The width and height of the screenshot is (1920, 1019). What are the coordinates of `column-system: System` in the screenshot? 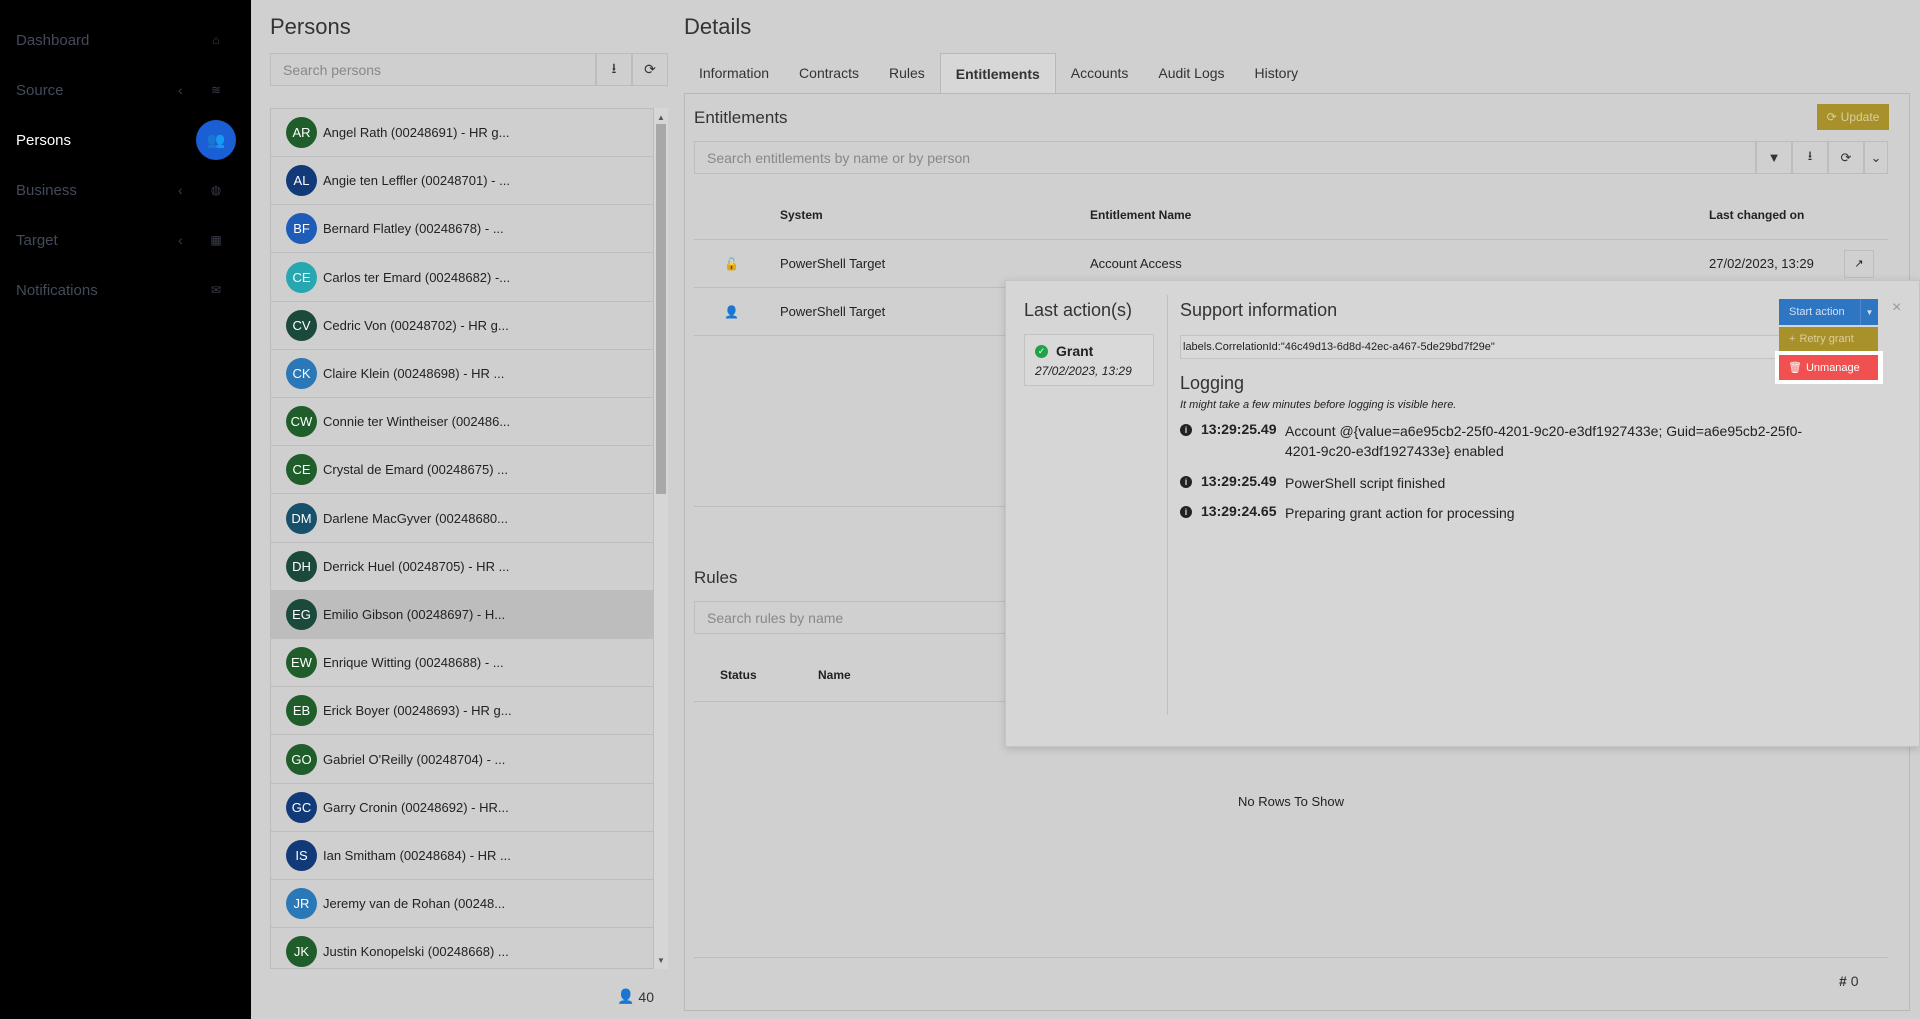 It's located at (801, 215).